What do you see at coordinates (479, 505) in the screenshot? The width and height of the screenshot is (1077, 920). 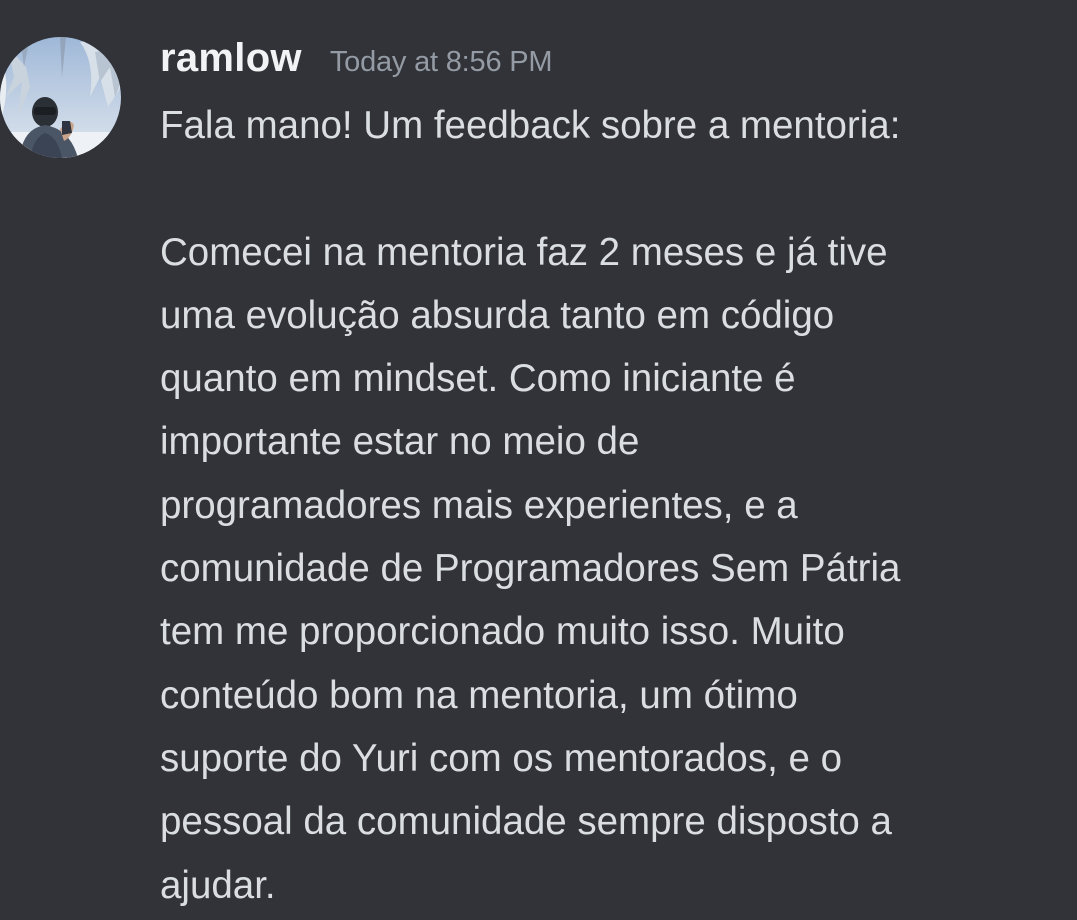 I see `message-line: programadores mais experientes, e a` at bounding box center [479, 505].